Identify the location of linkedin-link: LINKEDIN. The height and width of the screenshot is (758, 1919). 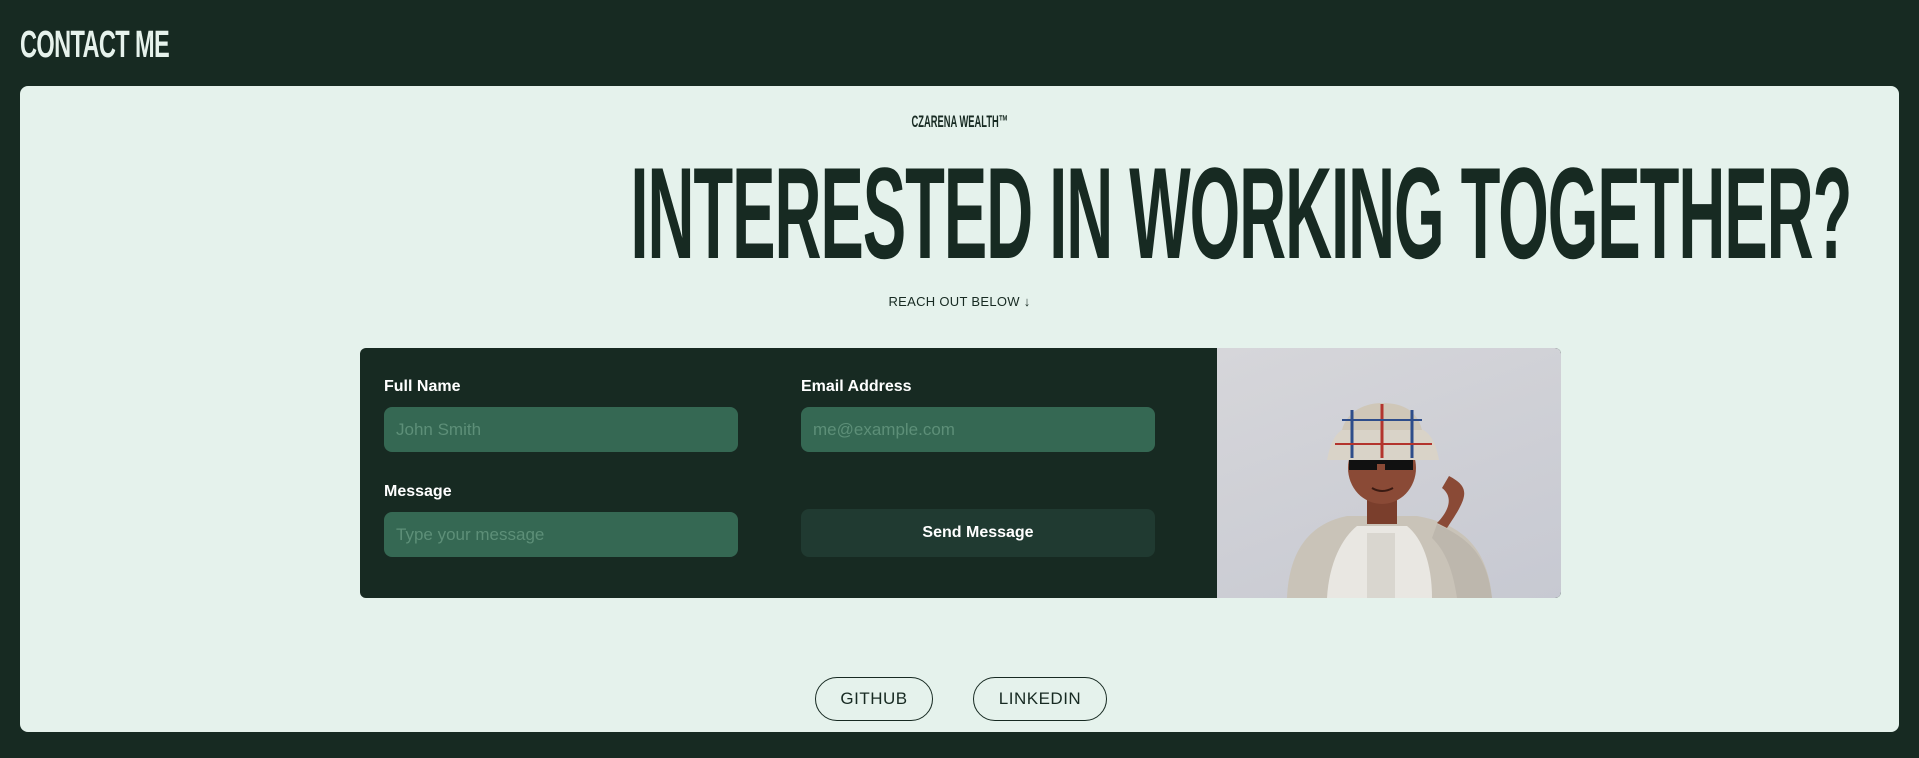
(1040, 699).